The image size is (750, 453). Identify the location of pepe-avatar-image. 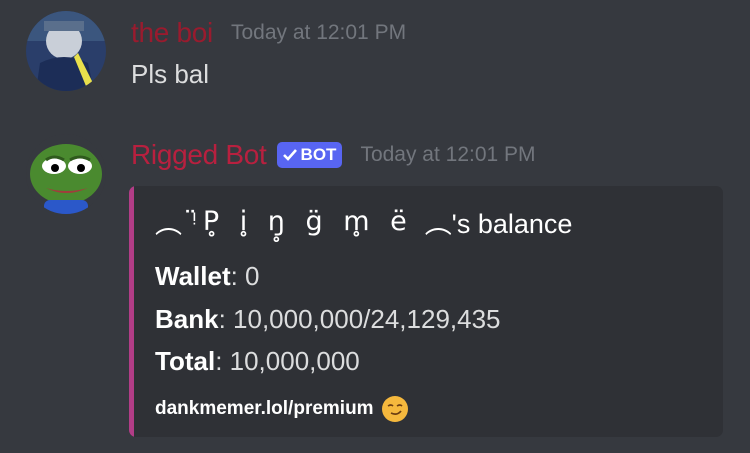
(66, 174).